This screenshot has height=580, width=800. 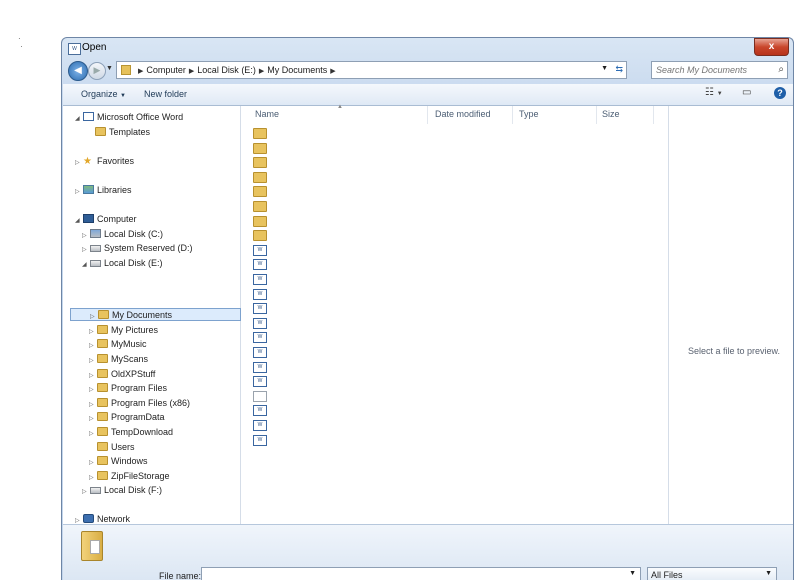 What do you see at coordinates (103, 94) in the screenshot?
I see `organize-button: Organize ▼` at bounding box center [103, 94].